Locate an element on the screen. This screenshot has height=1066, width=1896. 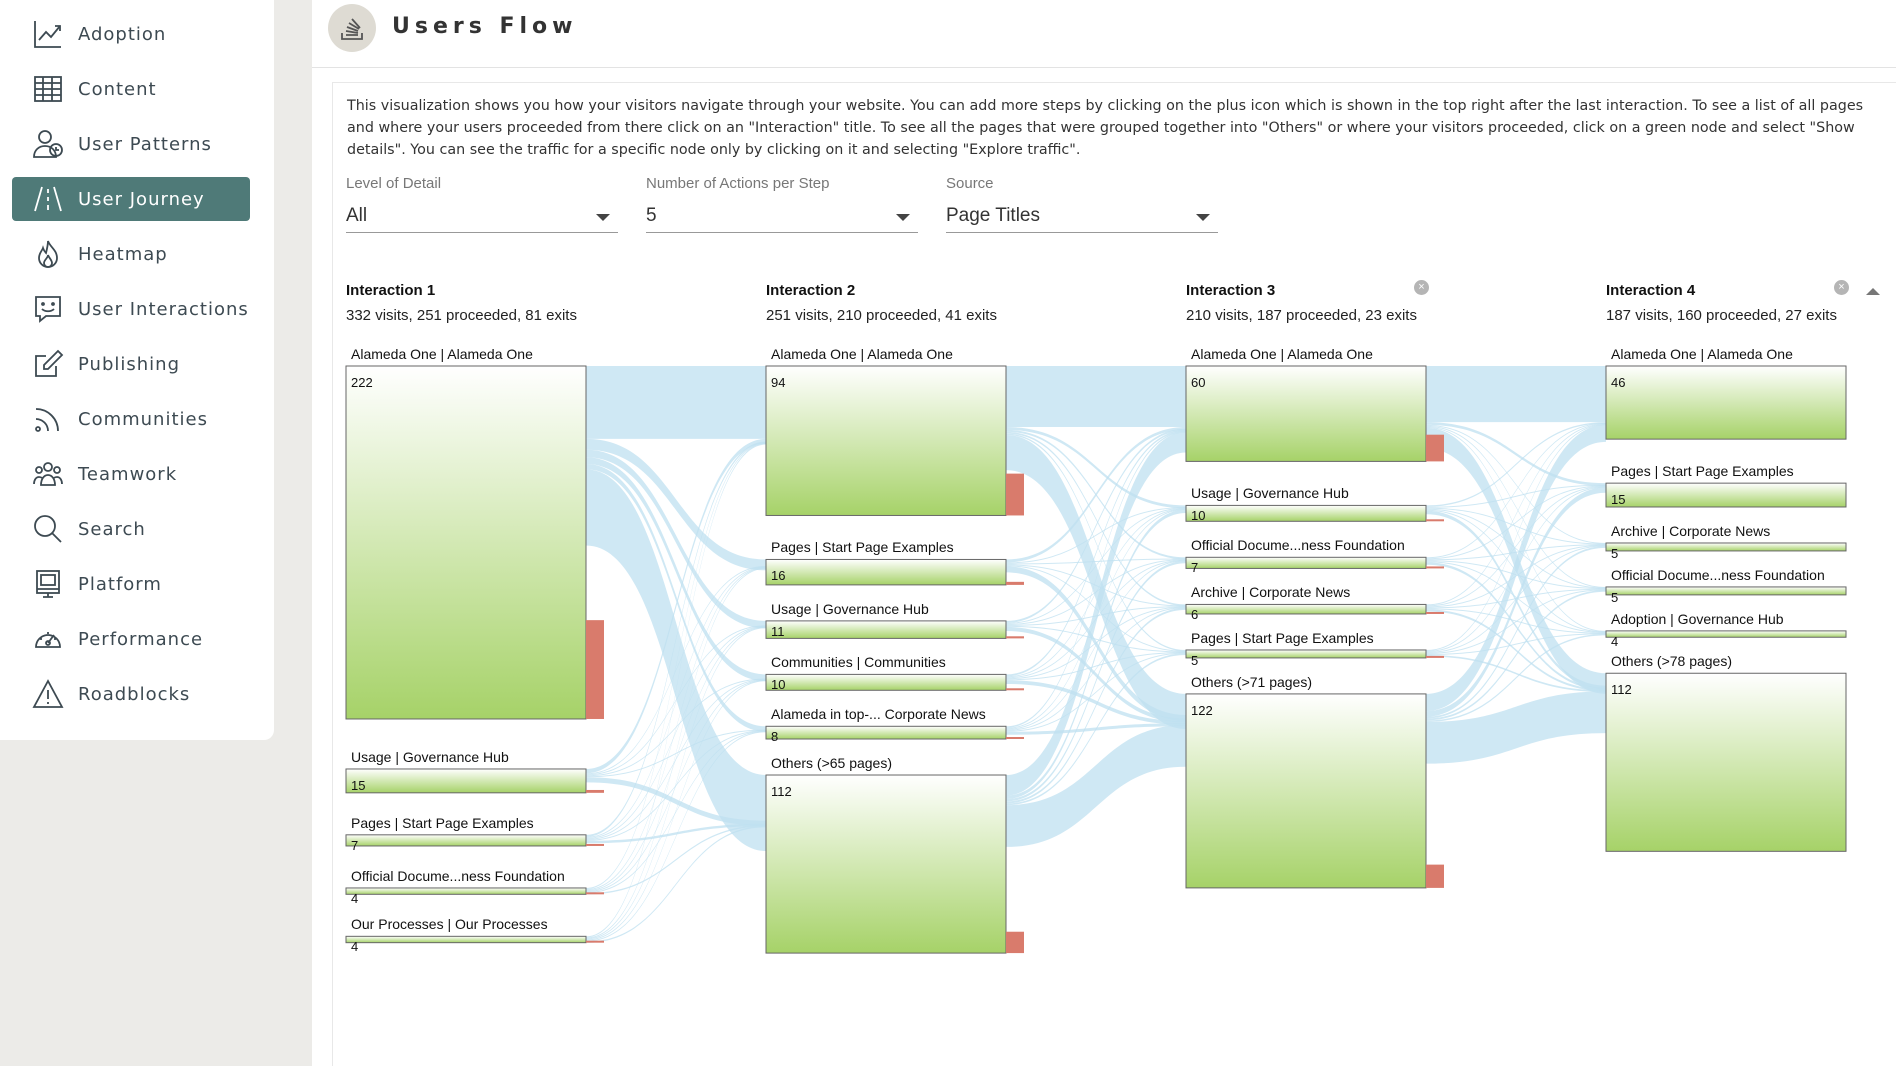
node-value: 46 is located at coordinates (1618, 382).